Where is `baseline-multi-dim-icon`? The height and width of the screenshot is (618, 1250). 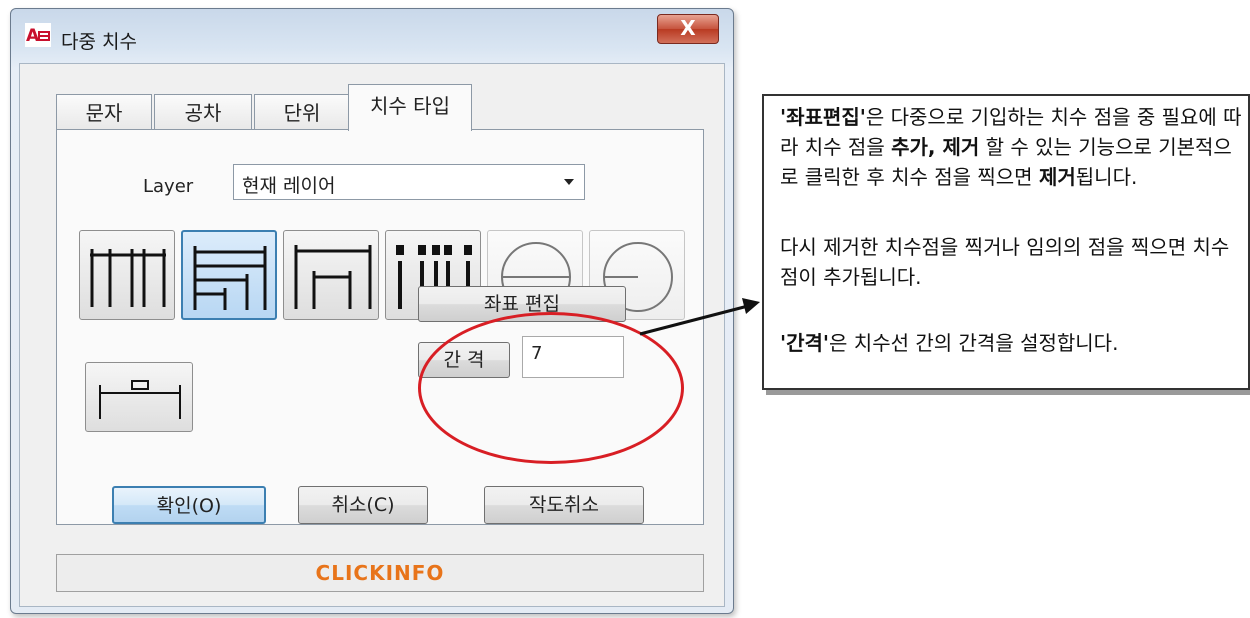 baseline-multi-dim-icon is located at coordinates (128, 278).